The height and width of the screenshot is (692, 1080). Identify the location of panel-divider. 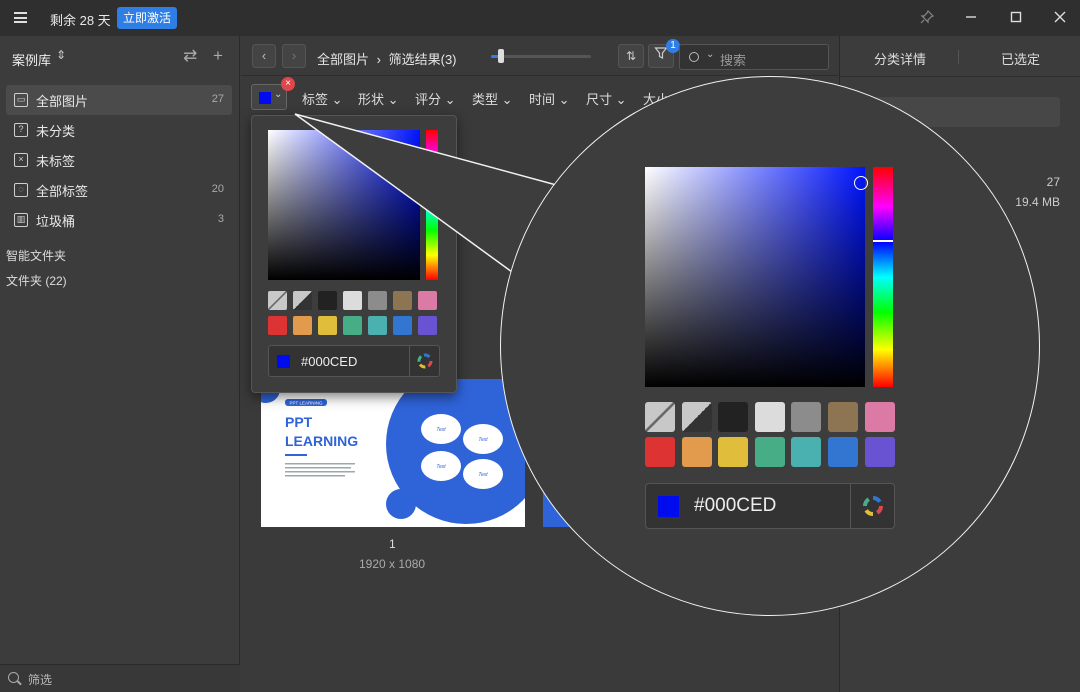
(960, 76).